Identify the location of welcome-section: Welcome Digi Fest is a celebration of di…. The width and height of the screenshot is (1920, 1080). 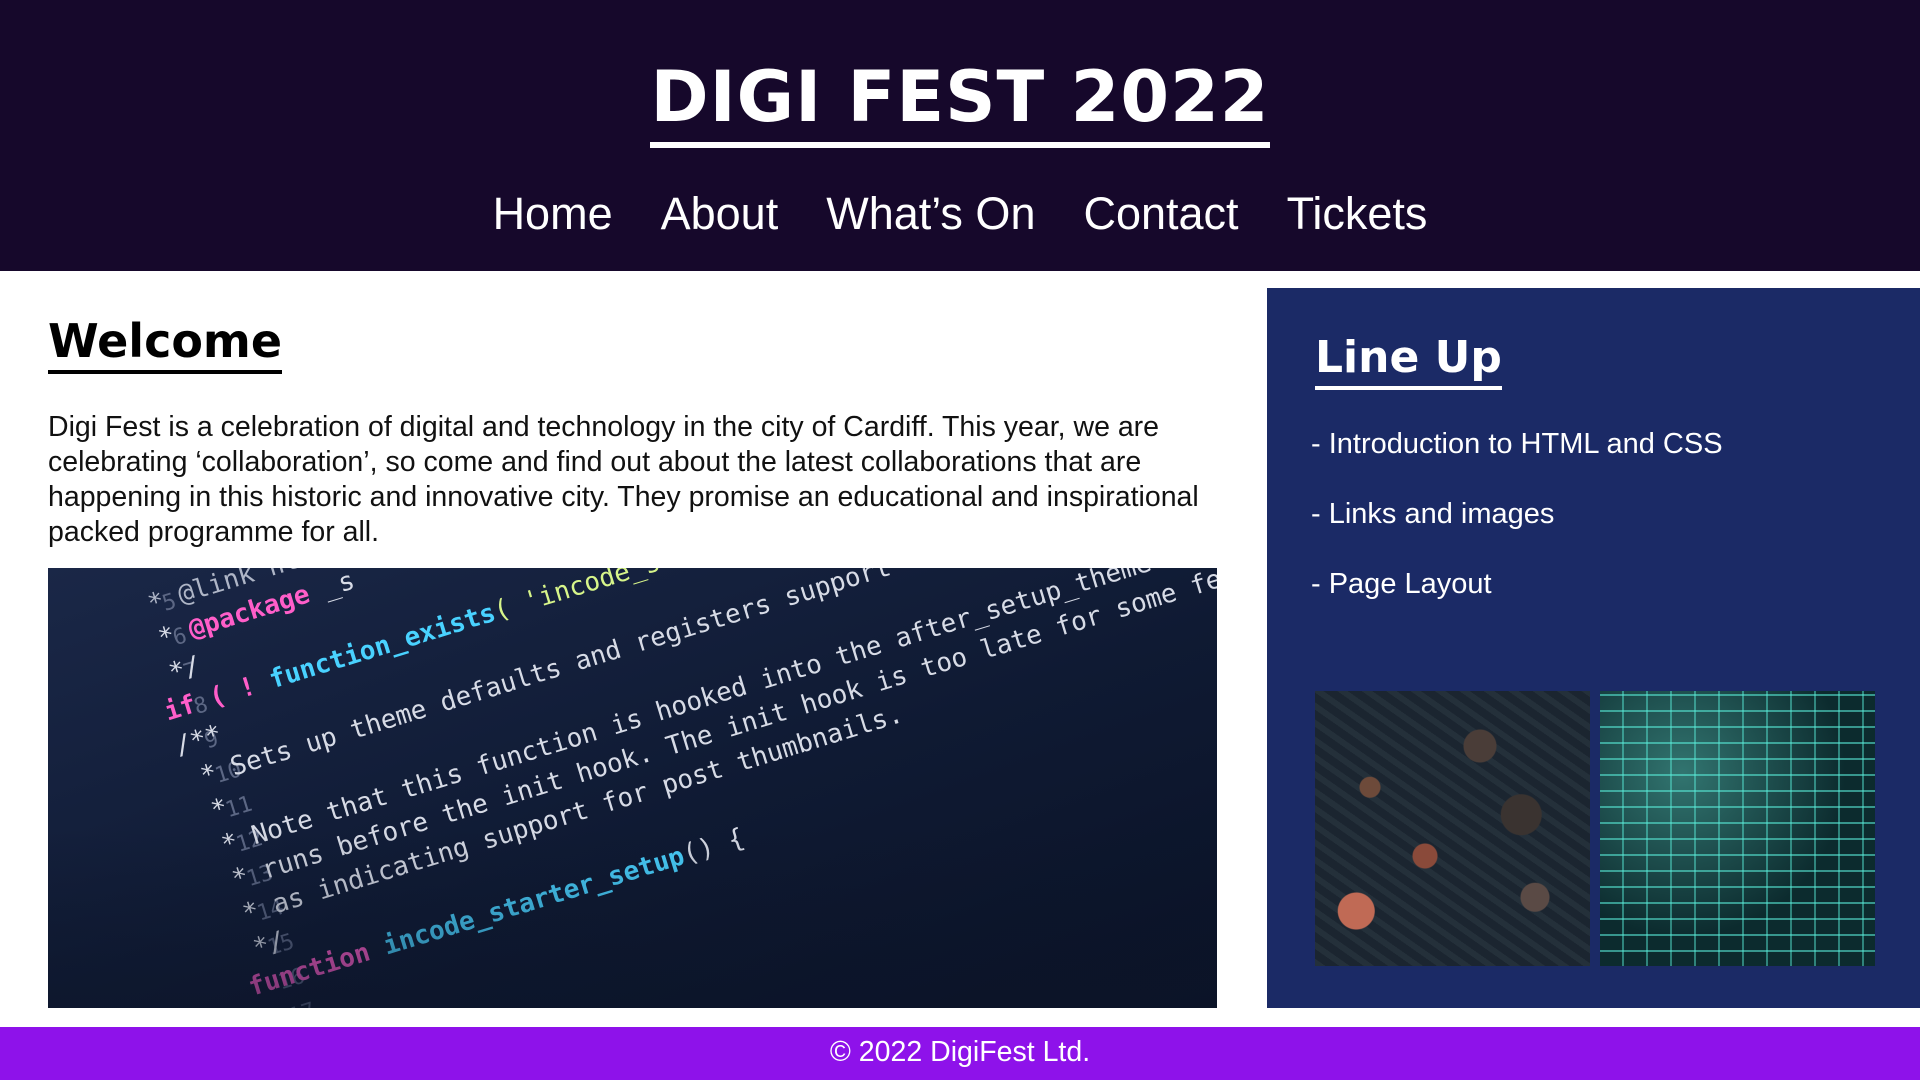
(634, 431).